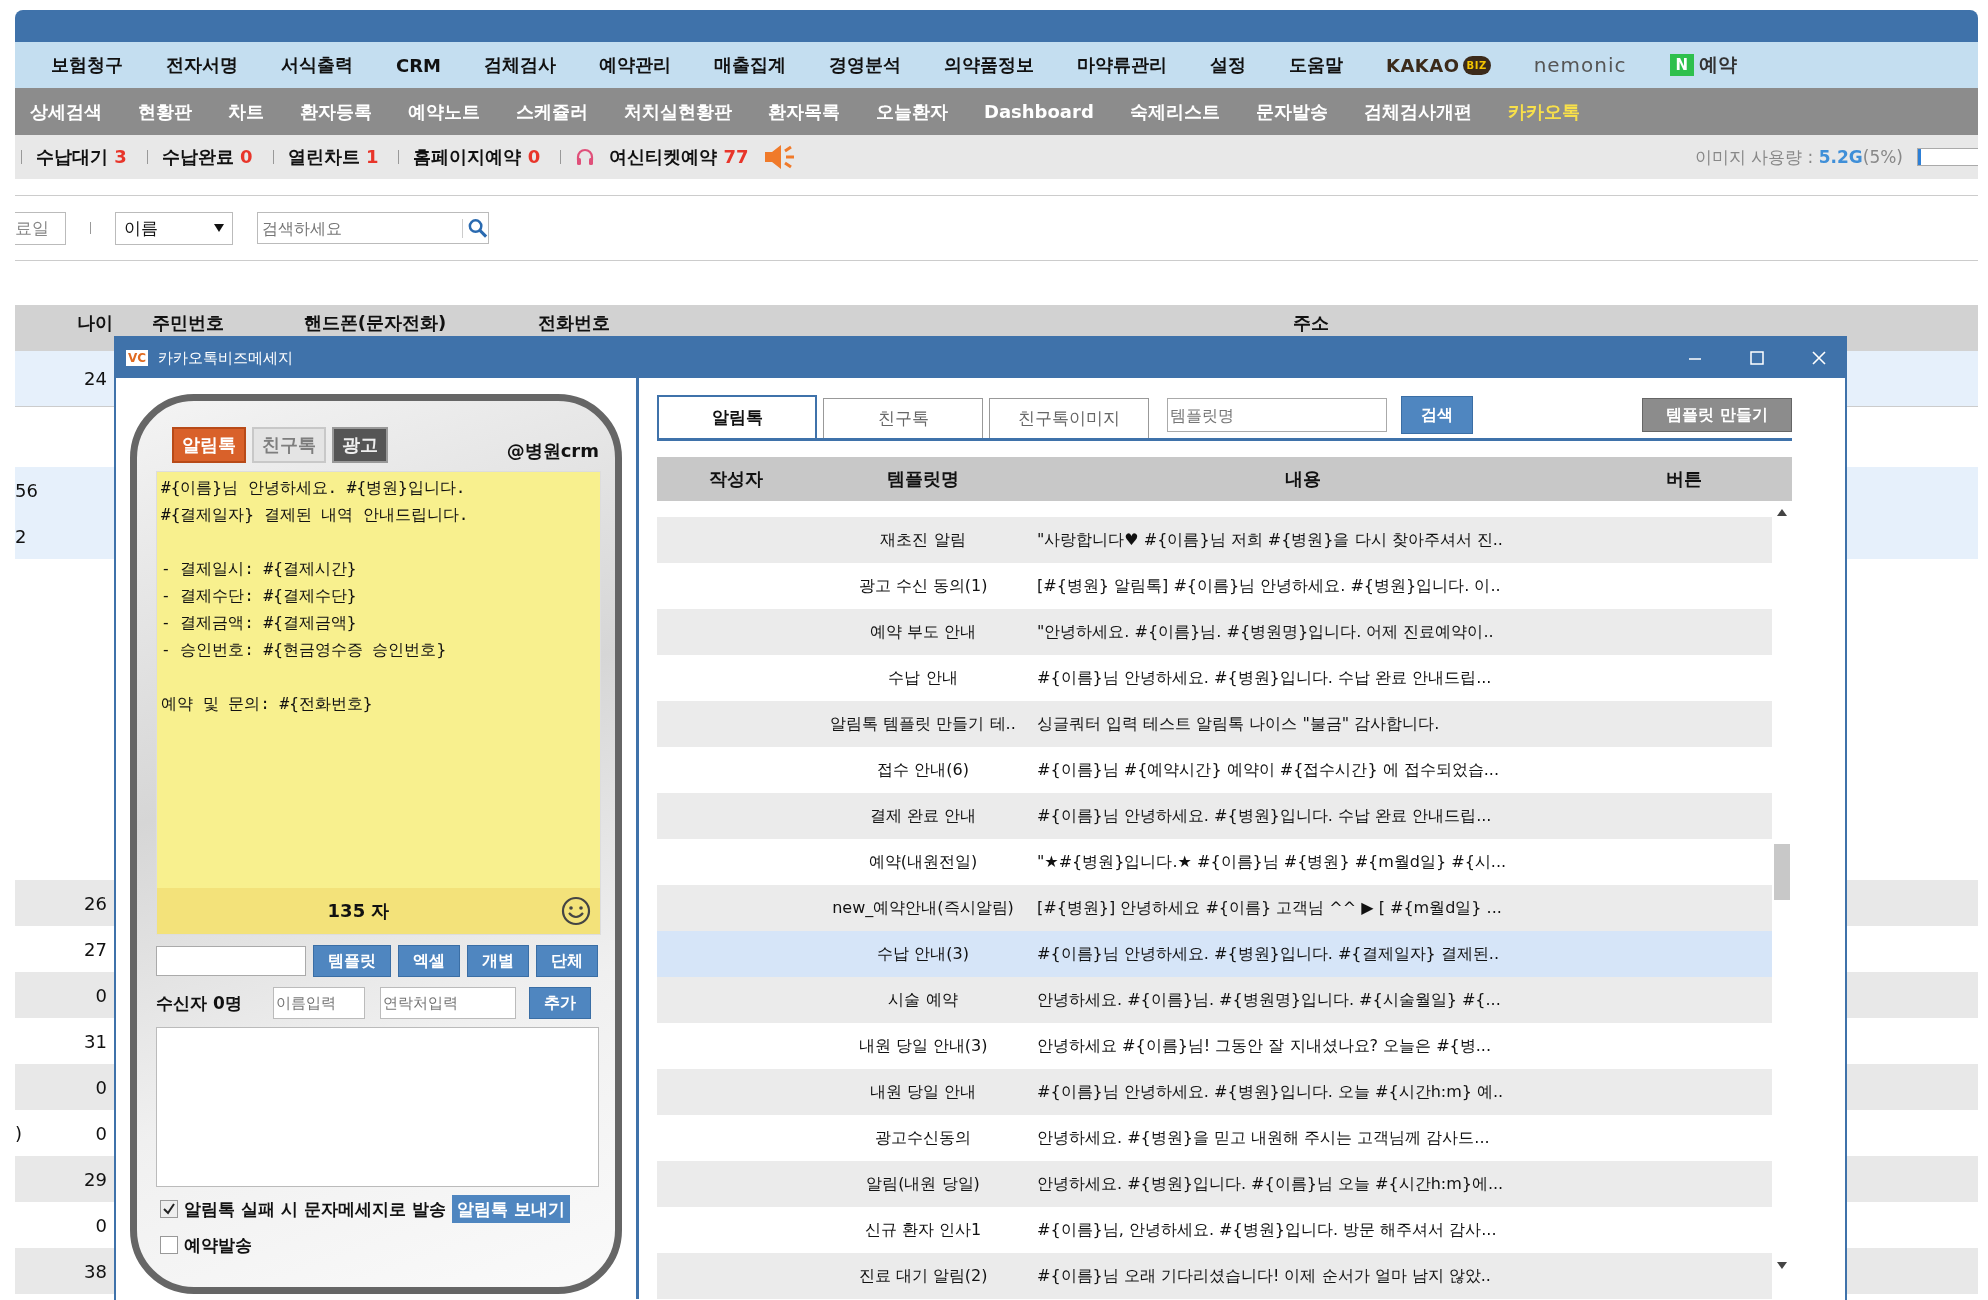 This screenshot has width=1988, height=1300. I want to click on message-field: #{이름}님 안녕하세요. #{병원}입니다. #{결제일자} 결제된 내역 안내드립니다. - 결제일시: #{결제시간} - 결제수단: #{결제수단} - 결제금액: #{결제금액} - 승인번호: #{현금영수증 승인번호} 예약 및 문의: #{전화번호} 135 자, so click(378, 703).